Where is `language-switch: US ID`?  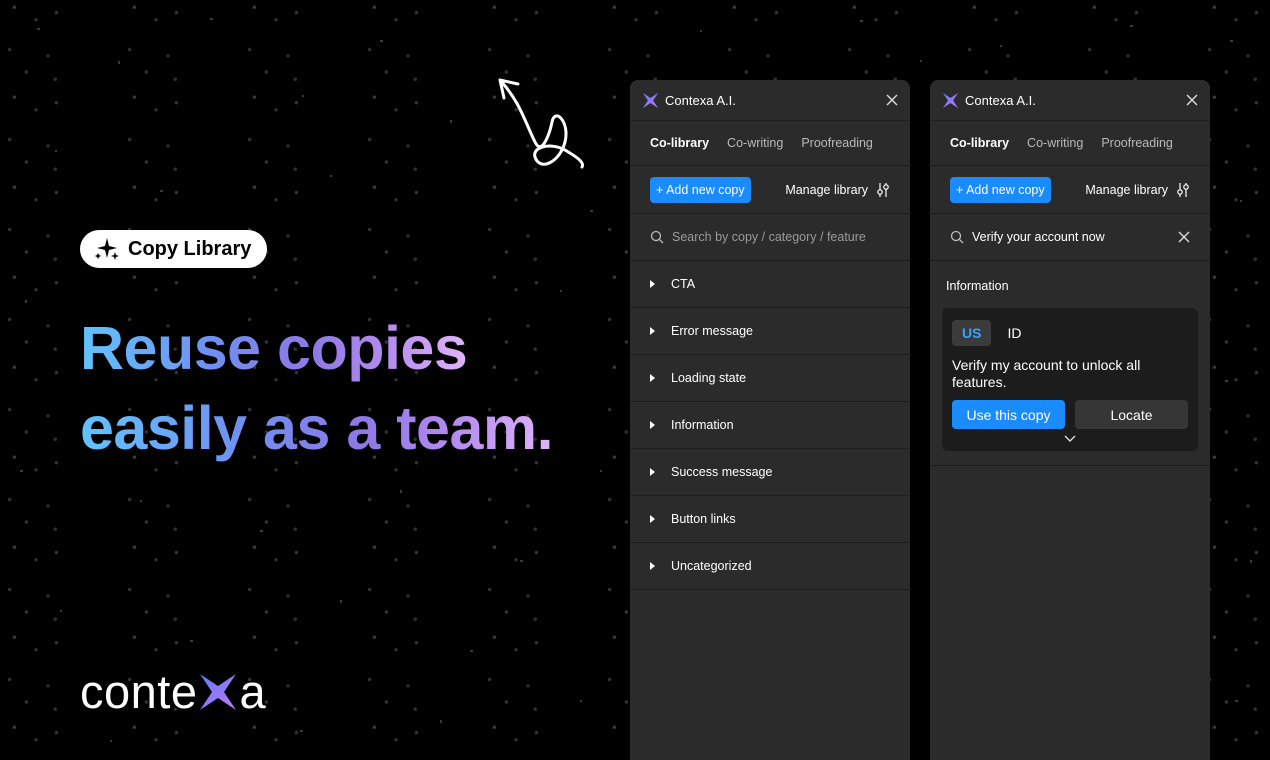
language-switch: US ID is located at coordinates (1070, 333).